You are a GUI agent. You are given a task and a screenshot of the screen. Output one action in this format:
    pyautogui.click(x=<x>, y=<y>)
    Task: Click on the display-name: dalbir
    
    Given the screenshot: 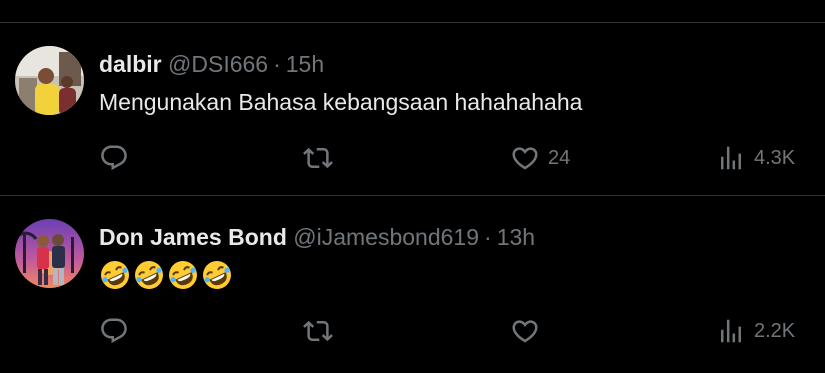 What is the action you would take?
    pyautogui.click(x=130, y=64)
    